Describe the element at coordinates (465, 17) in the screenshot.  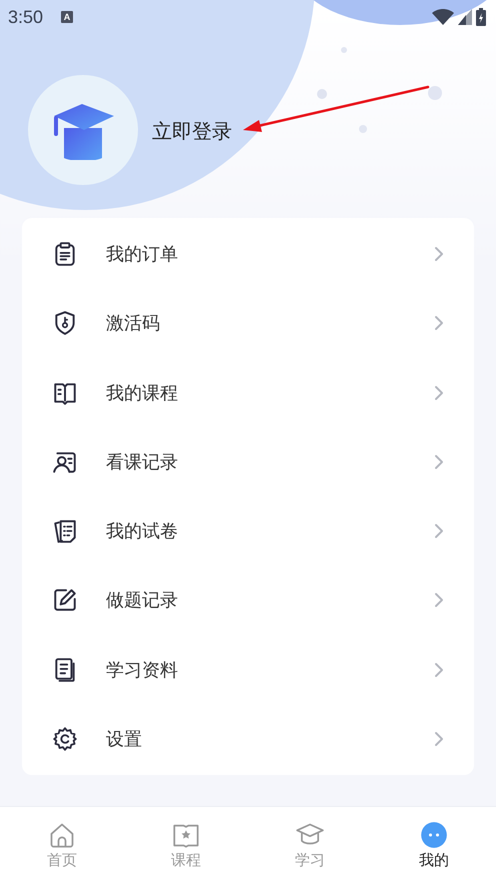
I see `signal-icon` at that location.